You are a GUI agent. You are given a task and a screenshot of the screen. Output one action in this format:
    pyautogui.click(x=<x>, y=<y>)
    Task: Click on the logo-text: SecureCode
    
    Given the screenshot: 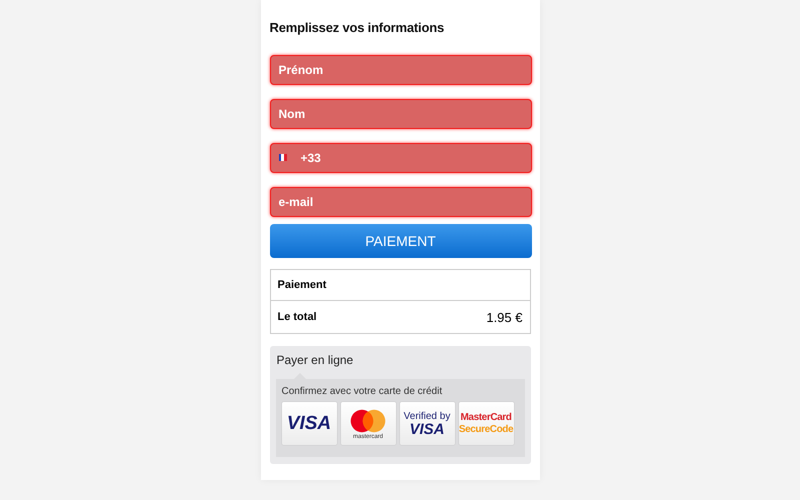 What is the action you would take?
    pyautogui.click(x=486, y=430)
    